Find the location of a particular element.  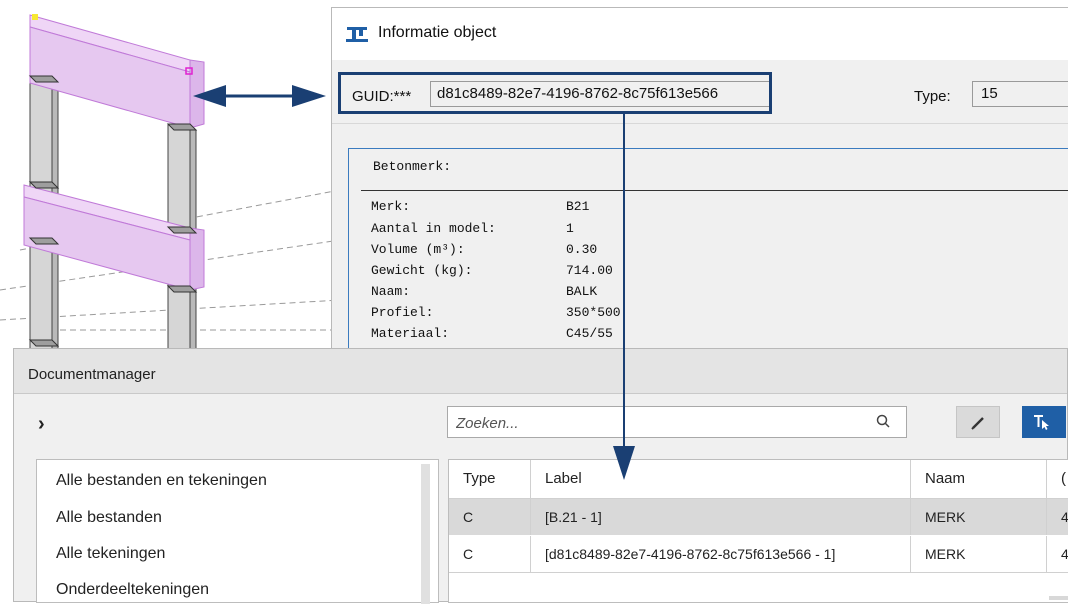

column-header-extra: ( is located at coordinates (1057, 479).